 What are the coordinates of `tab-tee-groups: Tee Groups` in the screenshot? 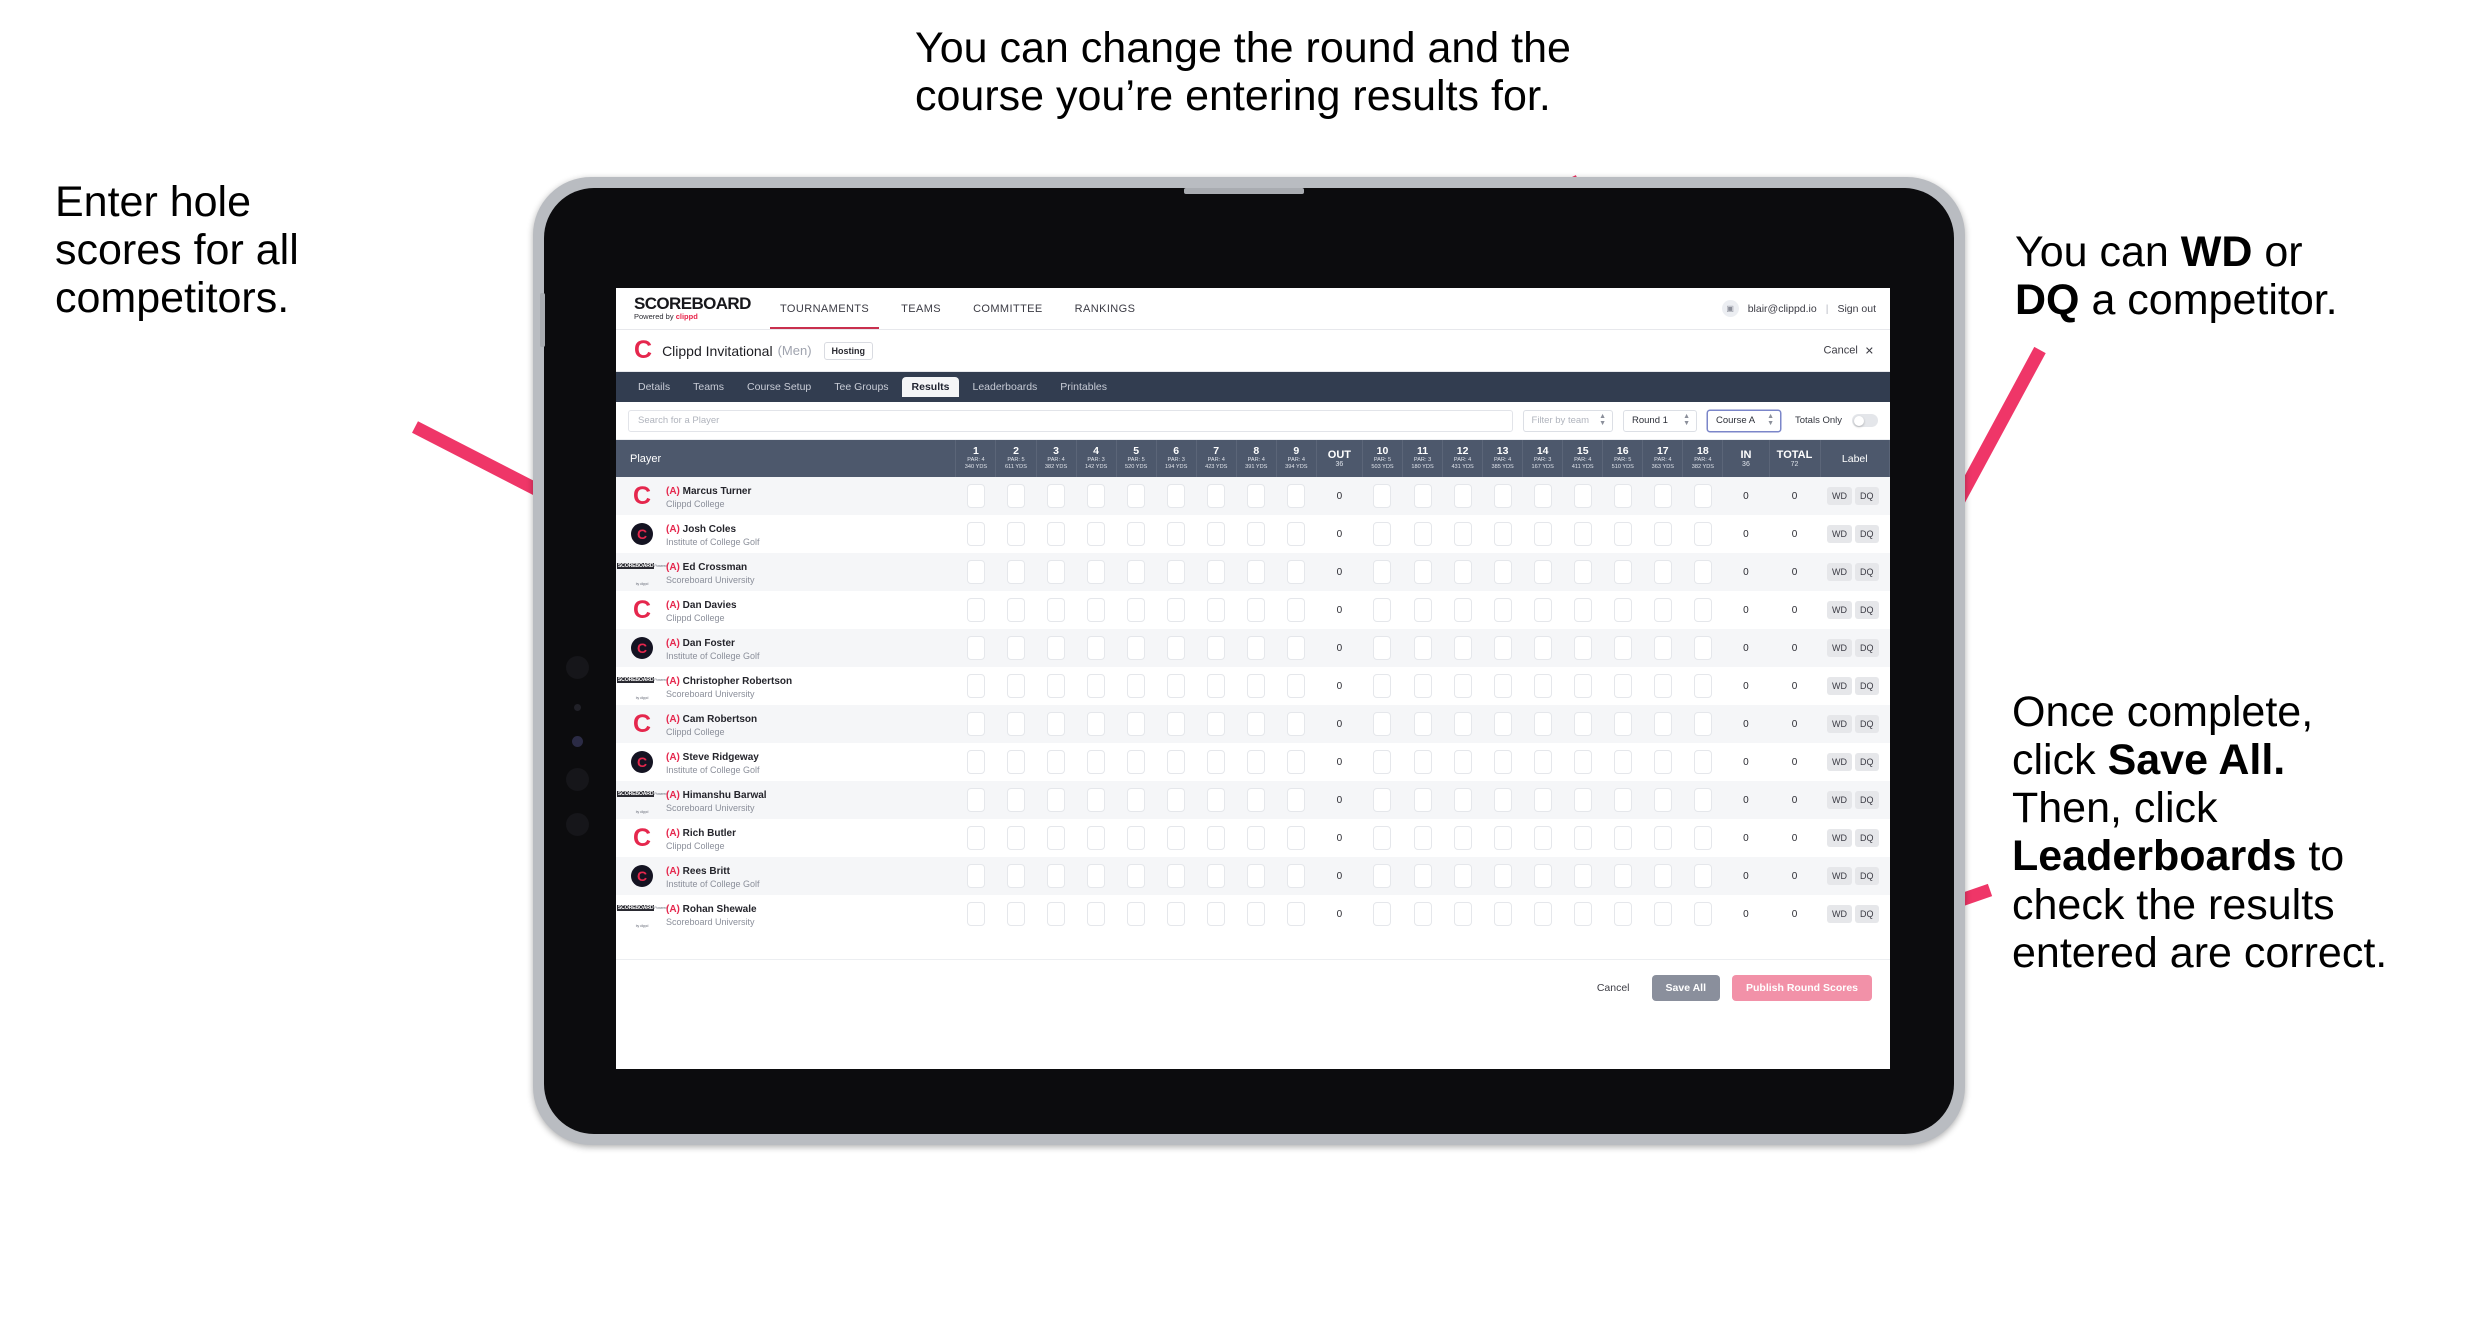 It's located at (861, 387).